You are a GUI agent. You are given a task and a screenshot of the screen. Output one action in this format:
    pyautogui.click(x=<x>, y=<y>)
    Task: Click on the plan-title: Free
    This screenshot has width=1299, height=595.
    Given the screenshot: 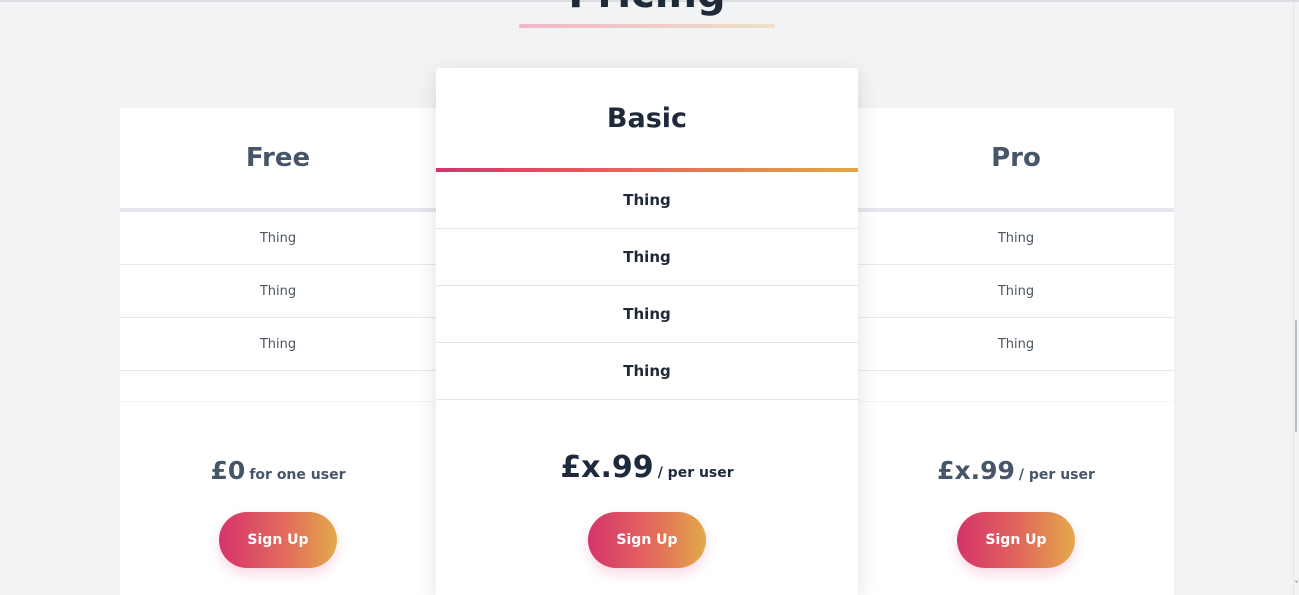 What is the action you would take?
    pyautogui.click(x=278, y=158)
    